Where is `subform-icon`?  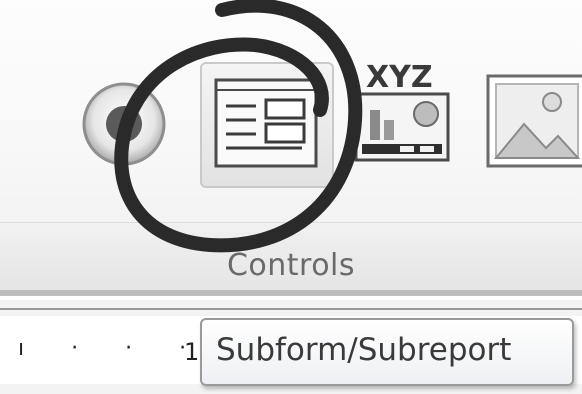 subform-icon is located at coordinates (266, 123).